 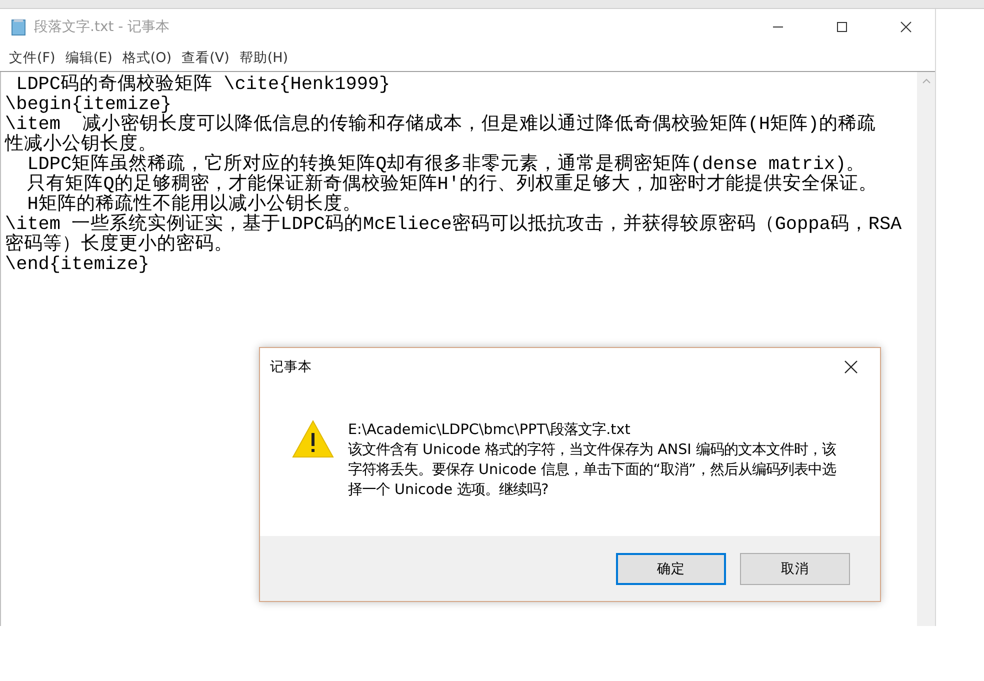 I want to click on warning-message: 该文件含有 Unicode 格式的字符，当文件保存为 ANSI 编码的文本文件时，该字符将丢失。要保存 Unicode 信息，单击下面的“取消”，然后从编码列表中选择一个 Unicode 选项。继续吗?, so click(x=592, y=470).